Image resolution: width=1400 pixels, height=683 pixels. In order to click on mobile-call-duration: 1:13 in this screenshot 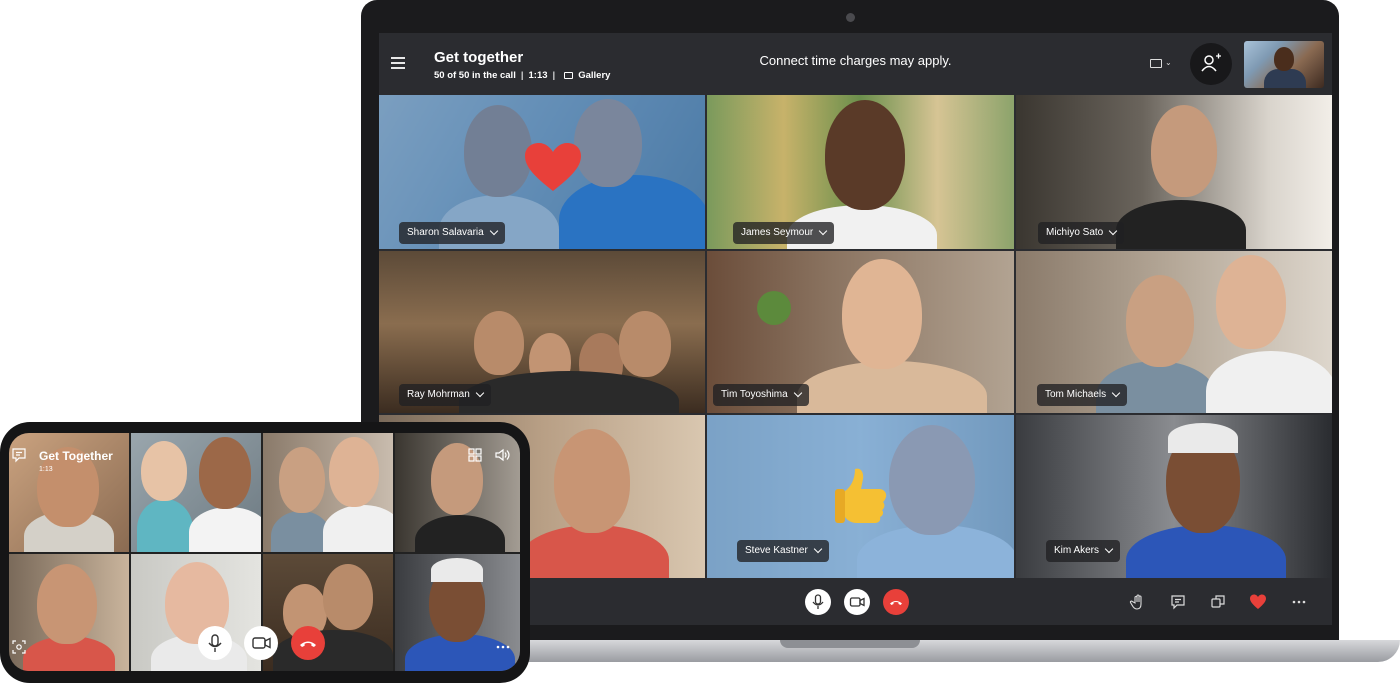, I will do `click(46, 469)`.